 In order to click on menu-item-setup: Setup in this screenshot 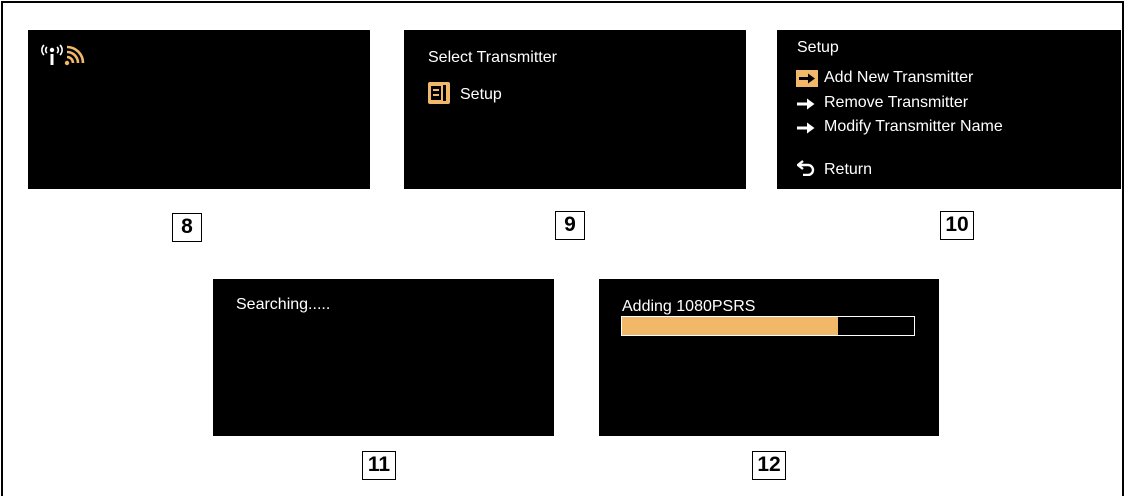, I will do `click(481, 95)`.